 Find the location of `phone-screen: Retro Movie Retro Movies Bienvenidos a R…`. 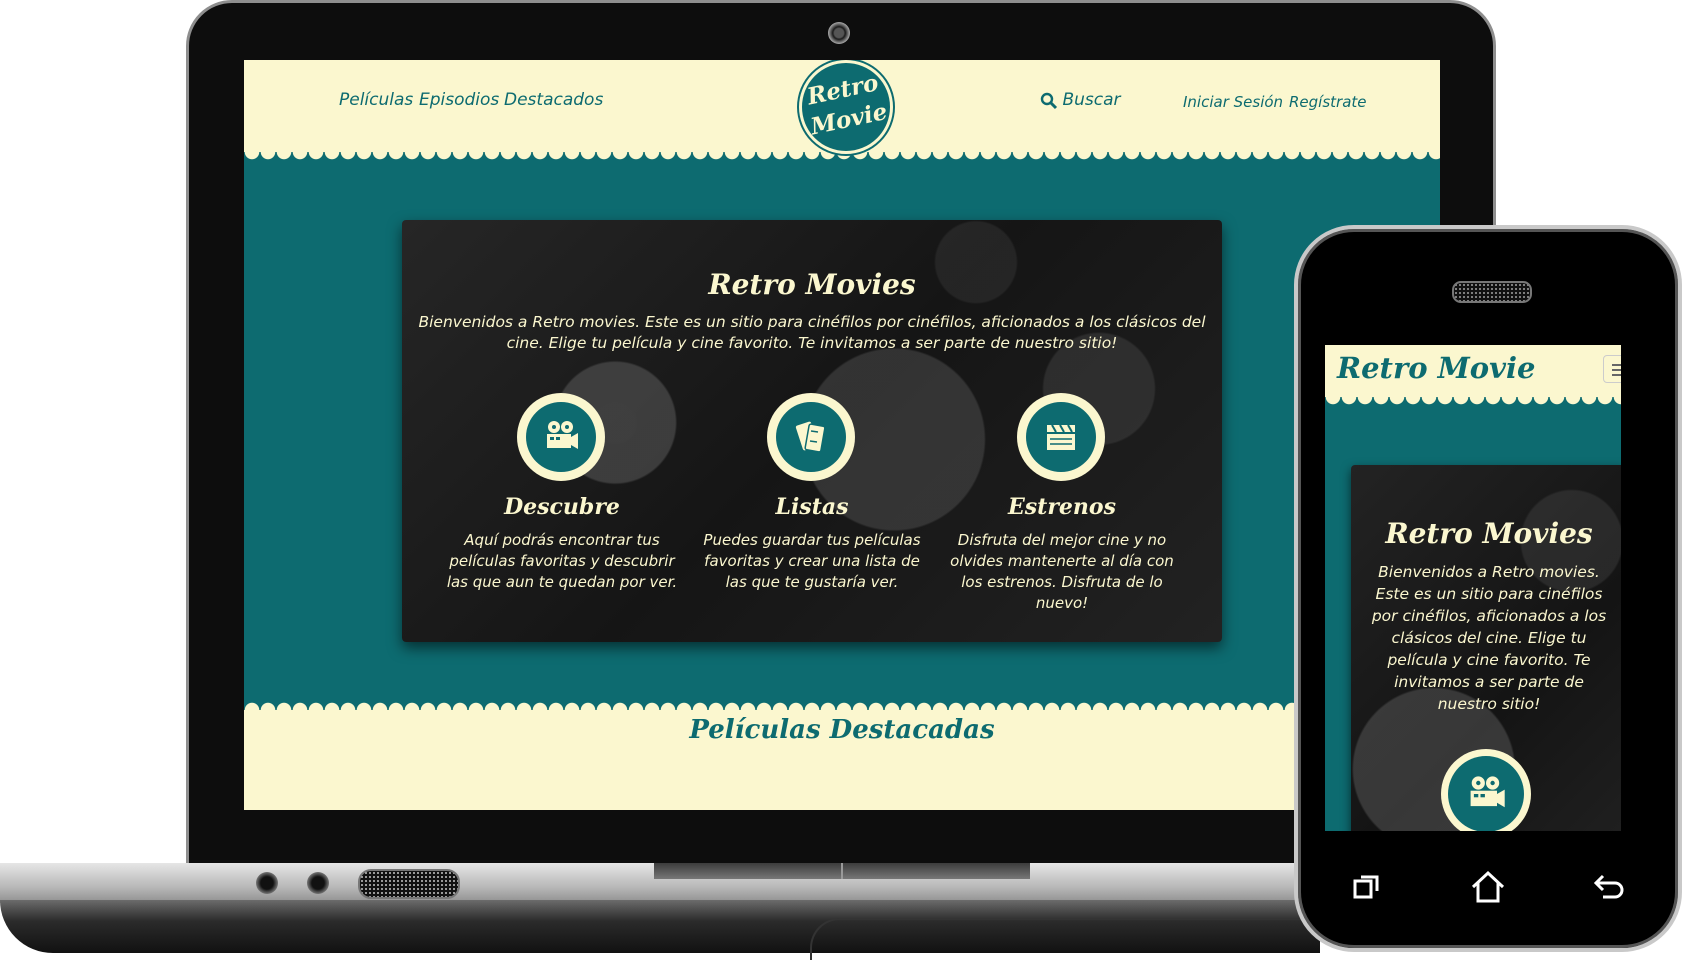

phone-screen: Retro Movie Retro Movies Bienvenidos a R… is located at coordinates (1473, 588).